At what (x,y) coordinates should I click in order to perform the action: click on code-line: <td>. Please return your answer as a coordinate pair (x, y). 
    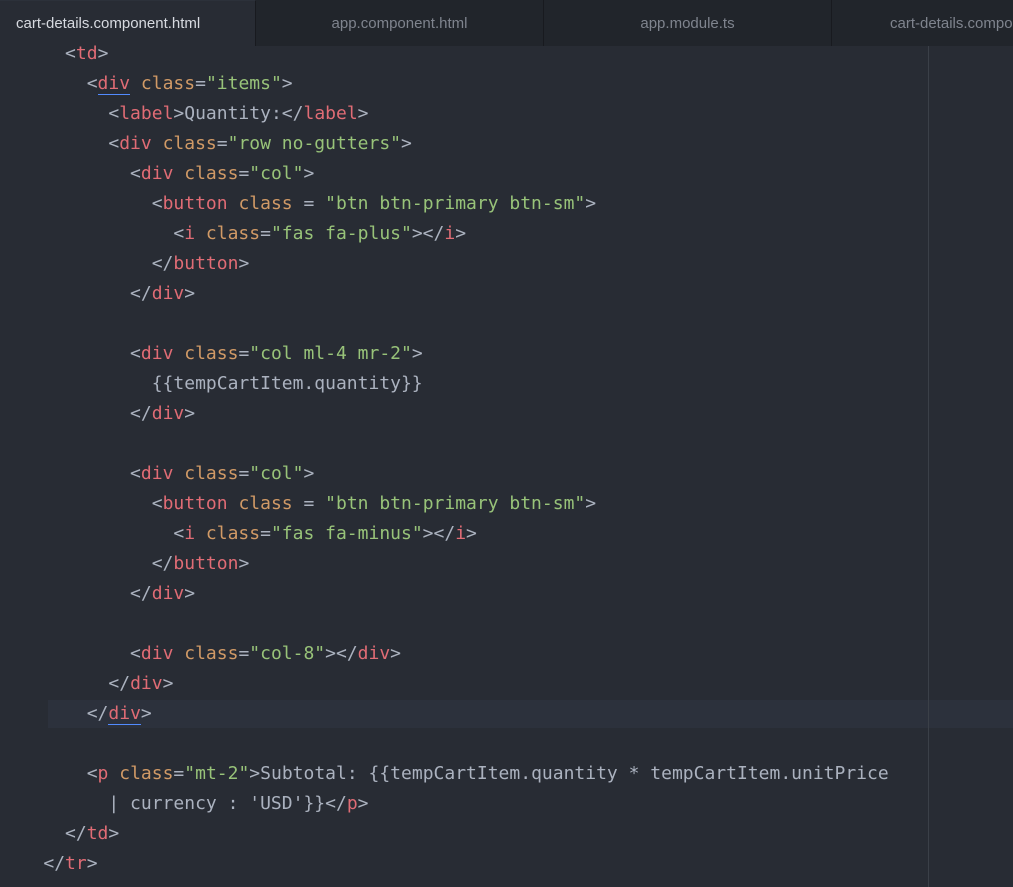
    Looking at the image, I should click on (506, 54).